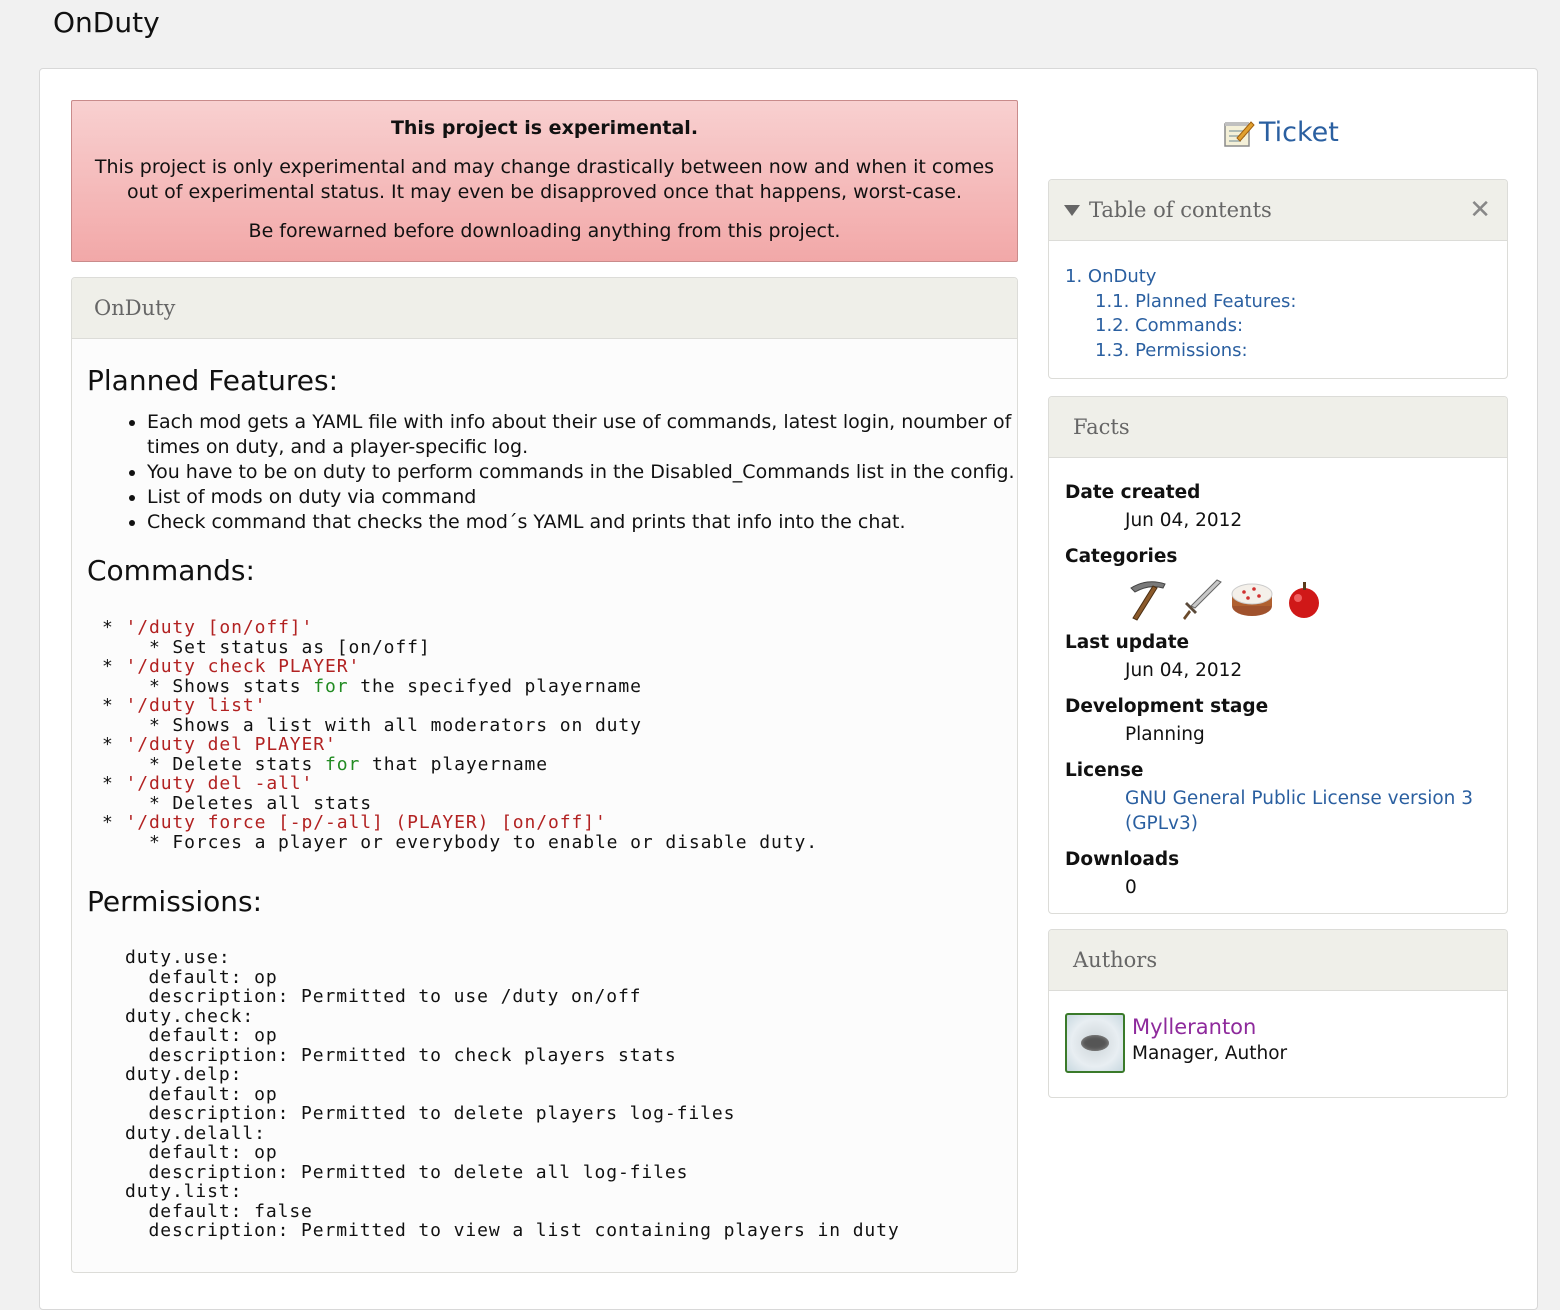 Image resolution: width=1560 pixels, height=1310 pixels. Describe the element at coordinates (1184, 520) in the screenshot. I see `date-created-value: Jun 04, 2012` at that location.